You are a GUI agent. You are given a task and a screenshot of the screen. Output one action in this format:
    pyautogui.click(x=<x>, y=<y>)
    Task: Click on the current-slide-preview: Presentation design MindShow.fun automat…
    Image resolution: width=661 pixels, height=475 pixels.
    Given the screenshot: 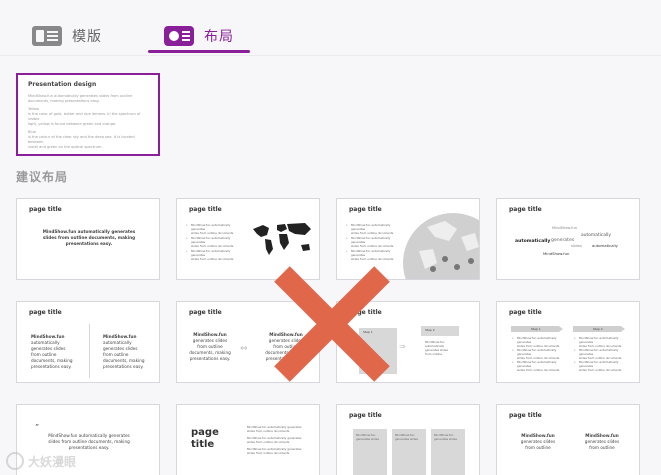 What is the action you would take?
    pyautogui.click(x=88, y=114)
    